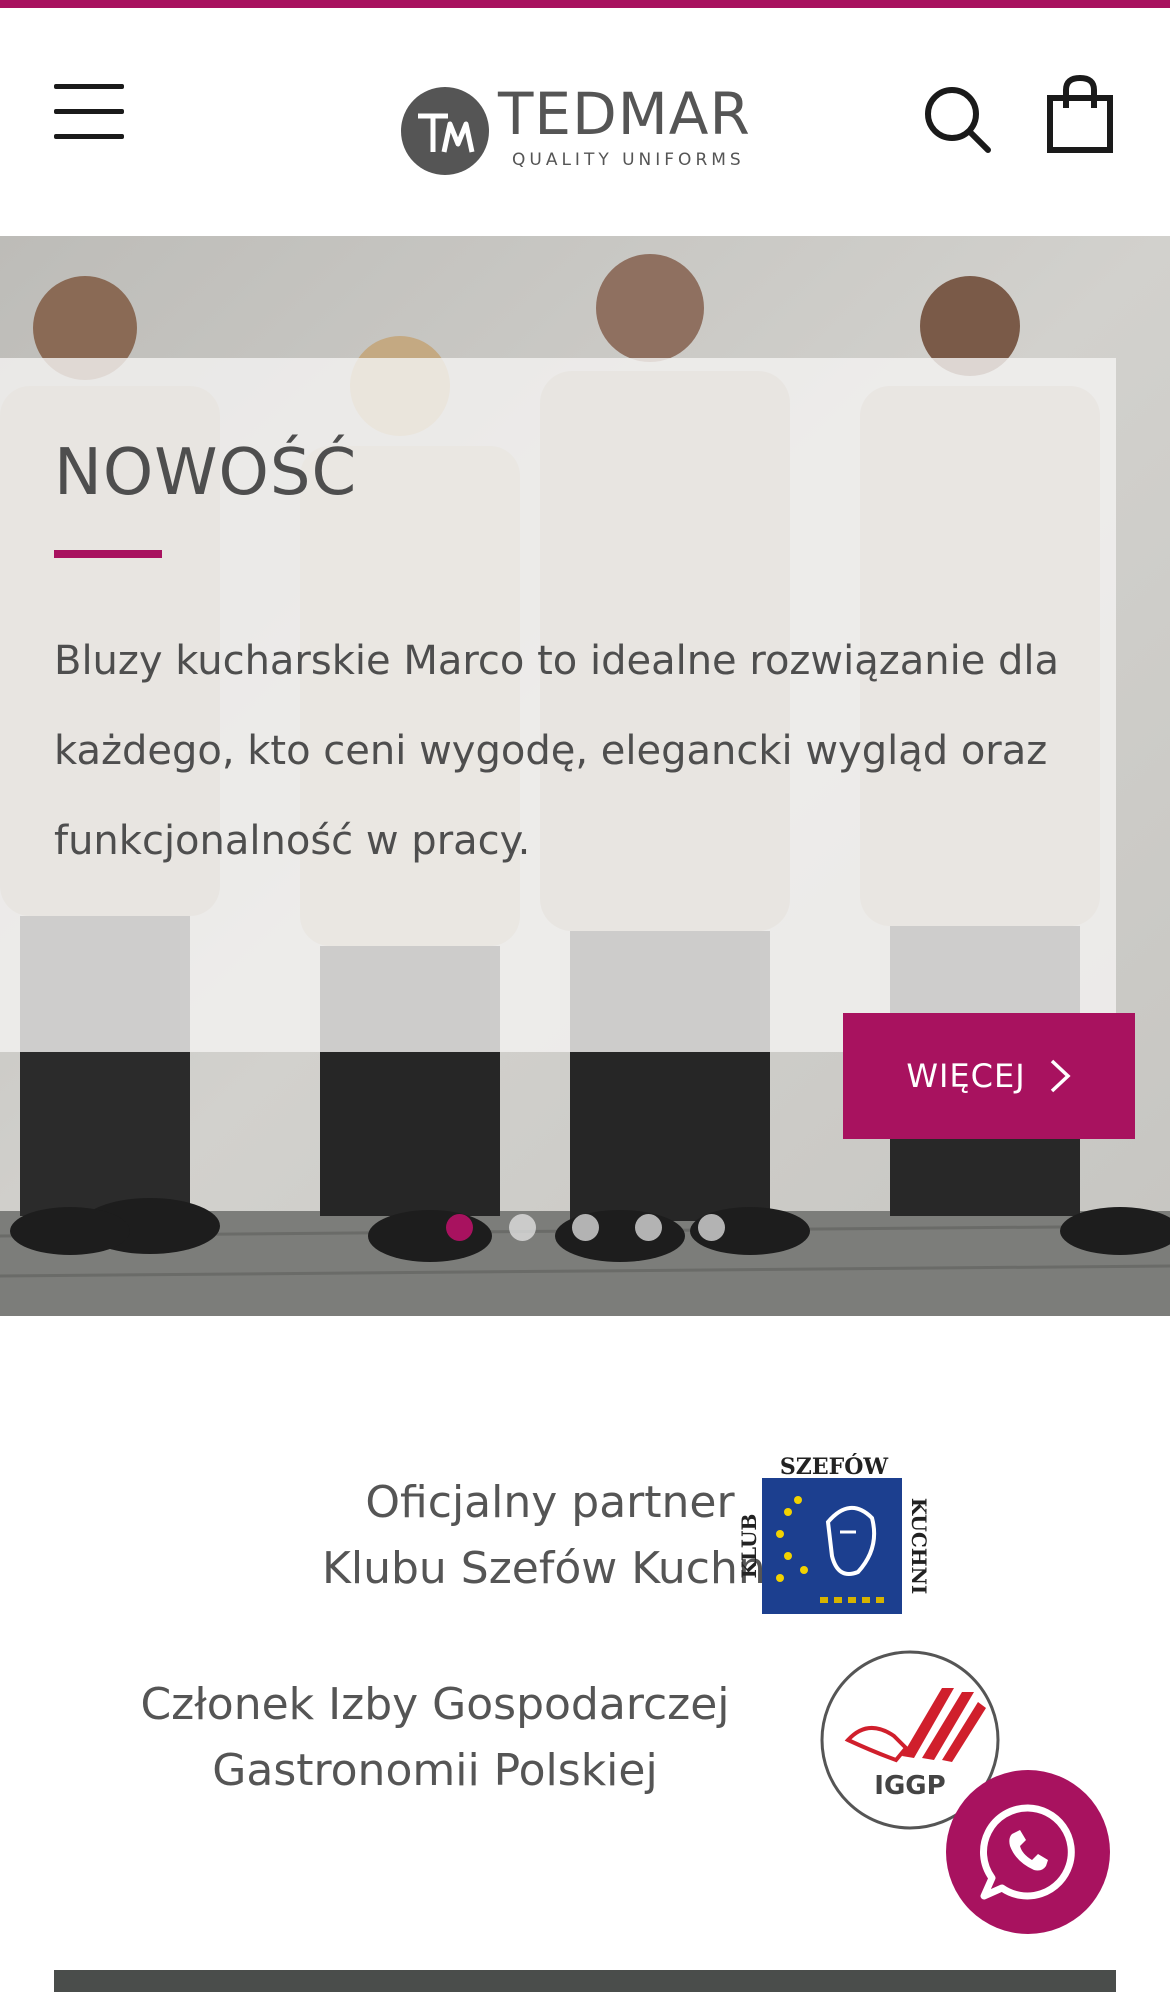 Image resolution: width=1170 pixels, height=1992 pixels. I want to click on partner-iggp-line2: Gastronomii Polskiej, so click(435, 1770).